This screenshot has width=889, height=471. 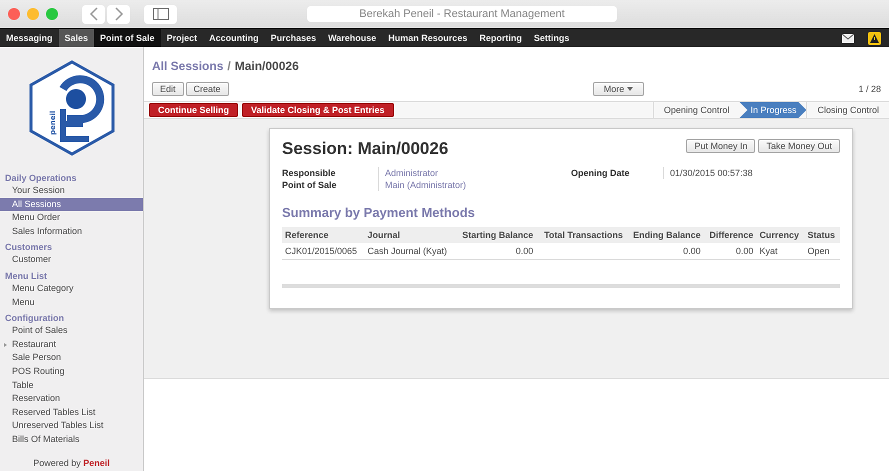 What do you see at coordinates (29, 38) in the screenshot?
I see `app-nav-tab: Messaging` at bounding box center [29, 38].